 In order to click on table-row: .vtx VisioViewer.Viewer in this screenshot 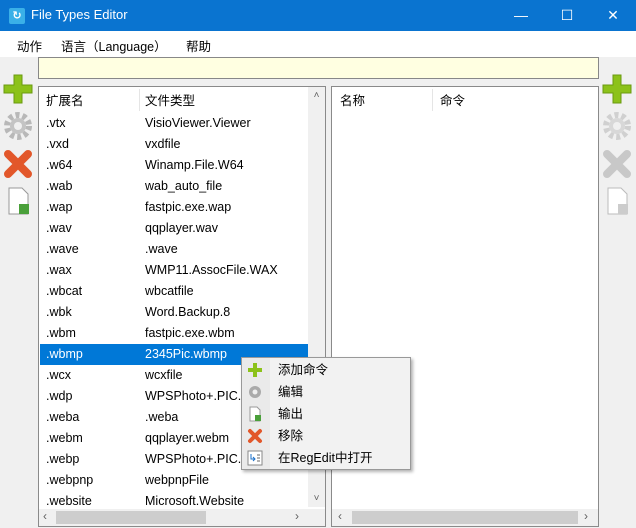, I will do `click(174, 123)`.